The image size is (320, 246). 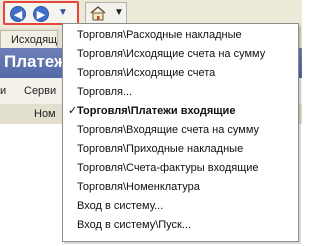 What do you see at coordinates (3, 91) in the screenshot?
I see `menu-item-partial: и` at bounding box center [3, 91].